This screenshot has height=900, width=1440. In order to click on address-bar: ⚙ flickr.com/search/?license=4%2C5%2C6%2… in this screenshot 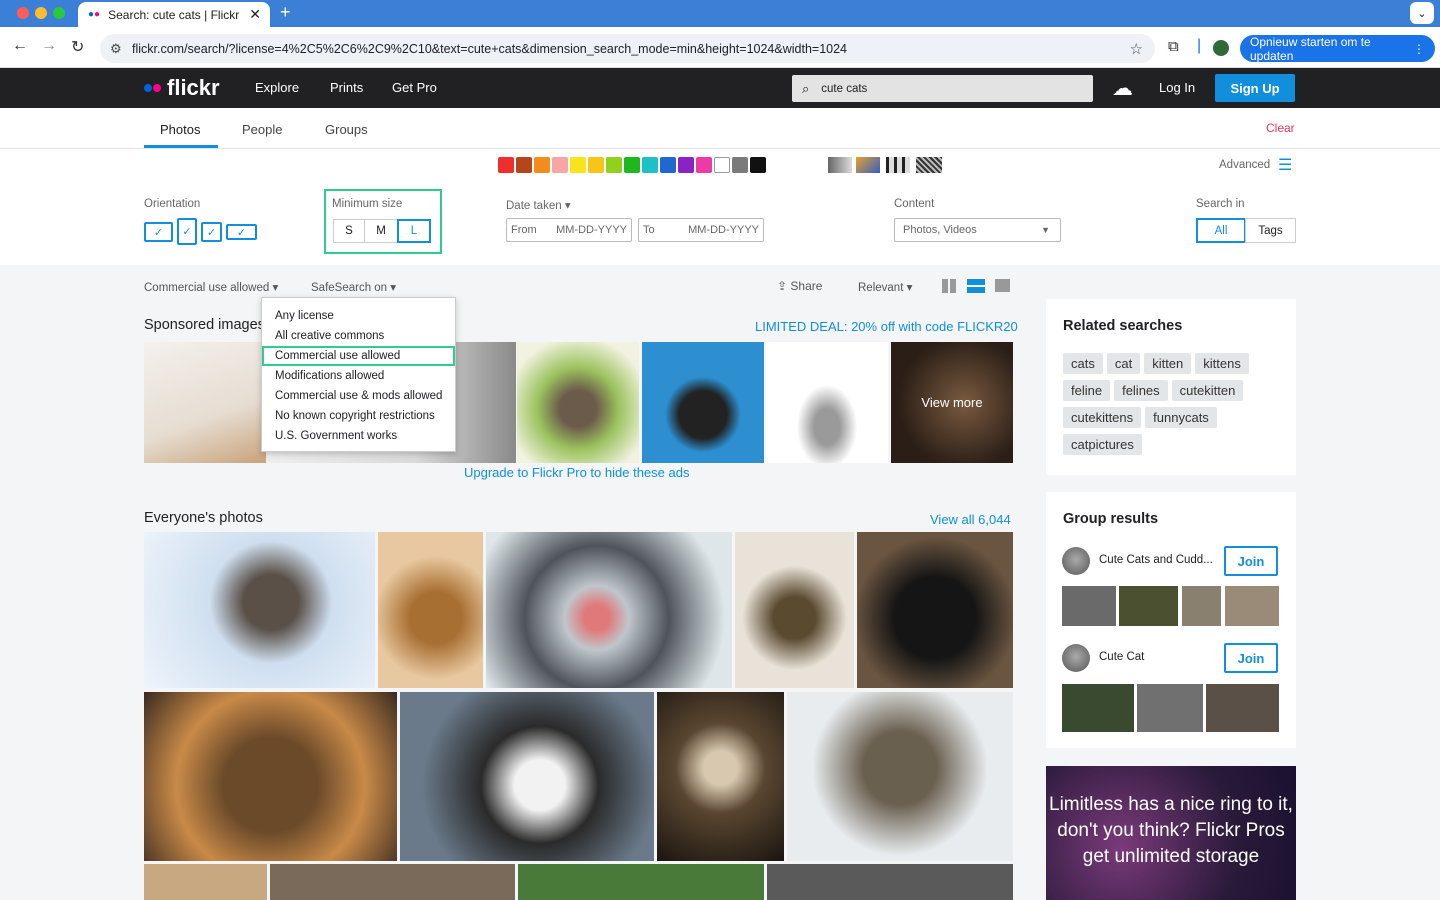, I will do `click(627, 48)`.